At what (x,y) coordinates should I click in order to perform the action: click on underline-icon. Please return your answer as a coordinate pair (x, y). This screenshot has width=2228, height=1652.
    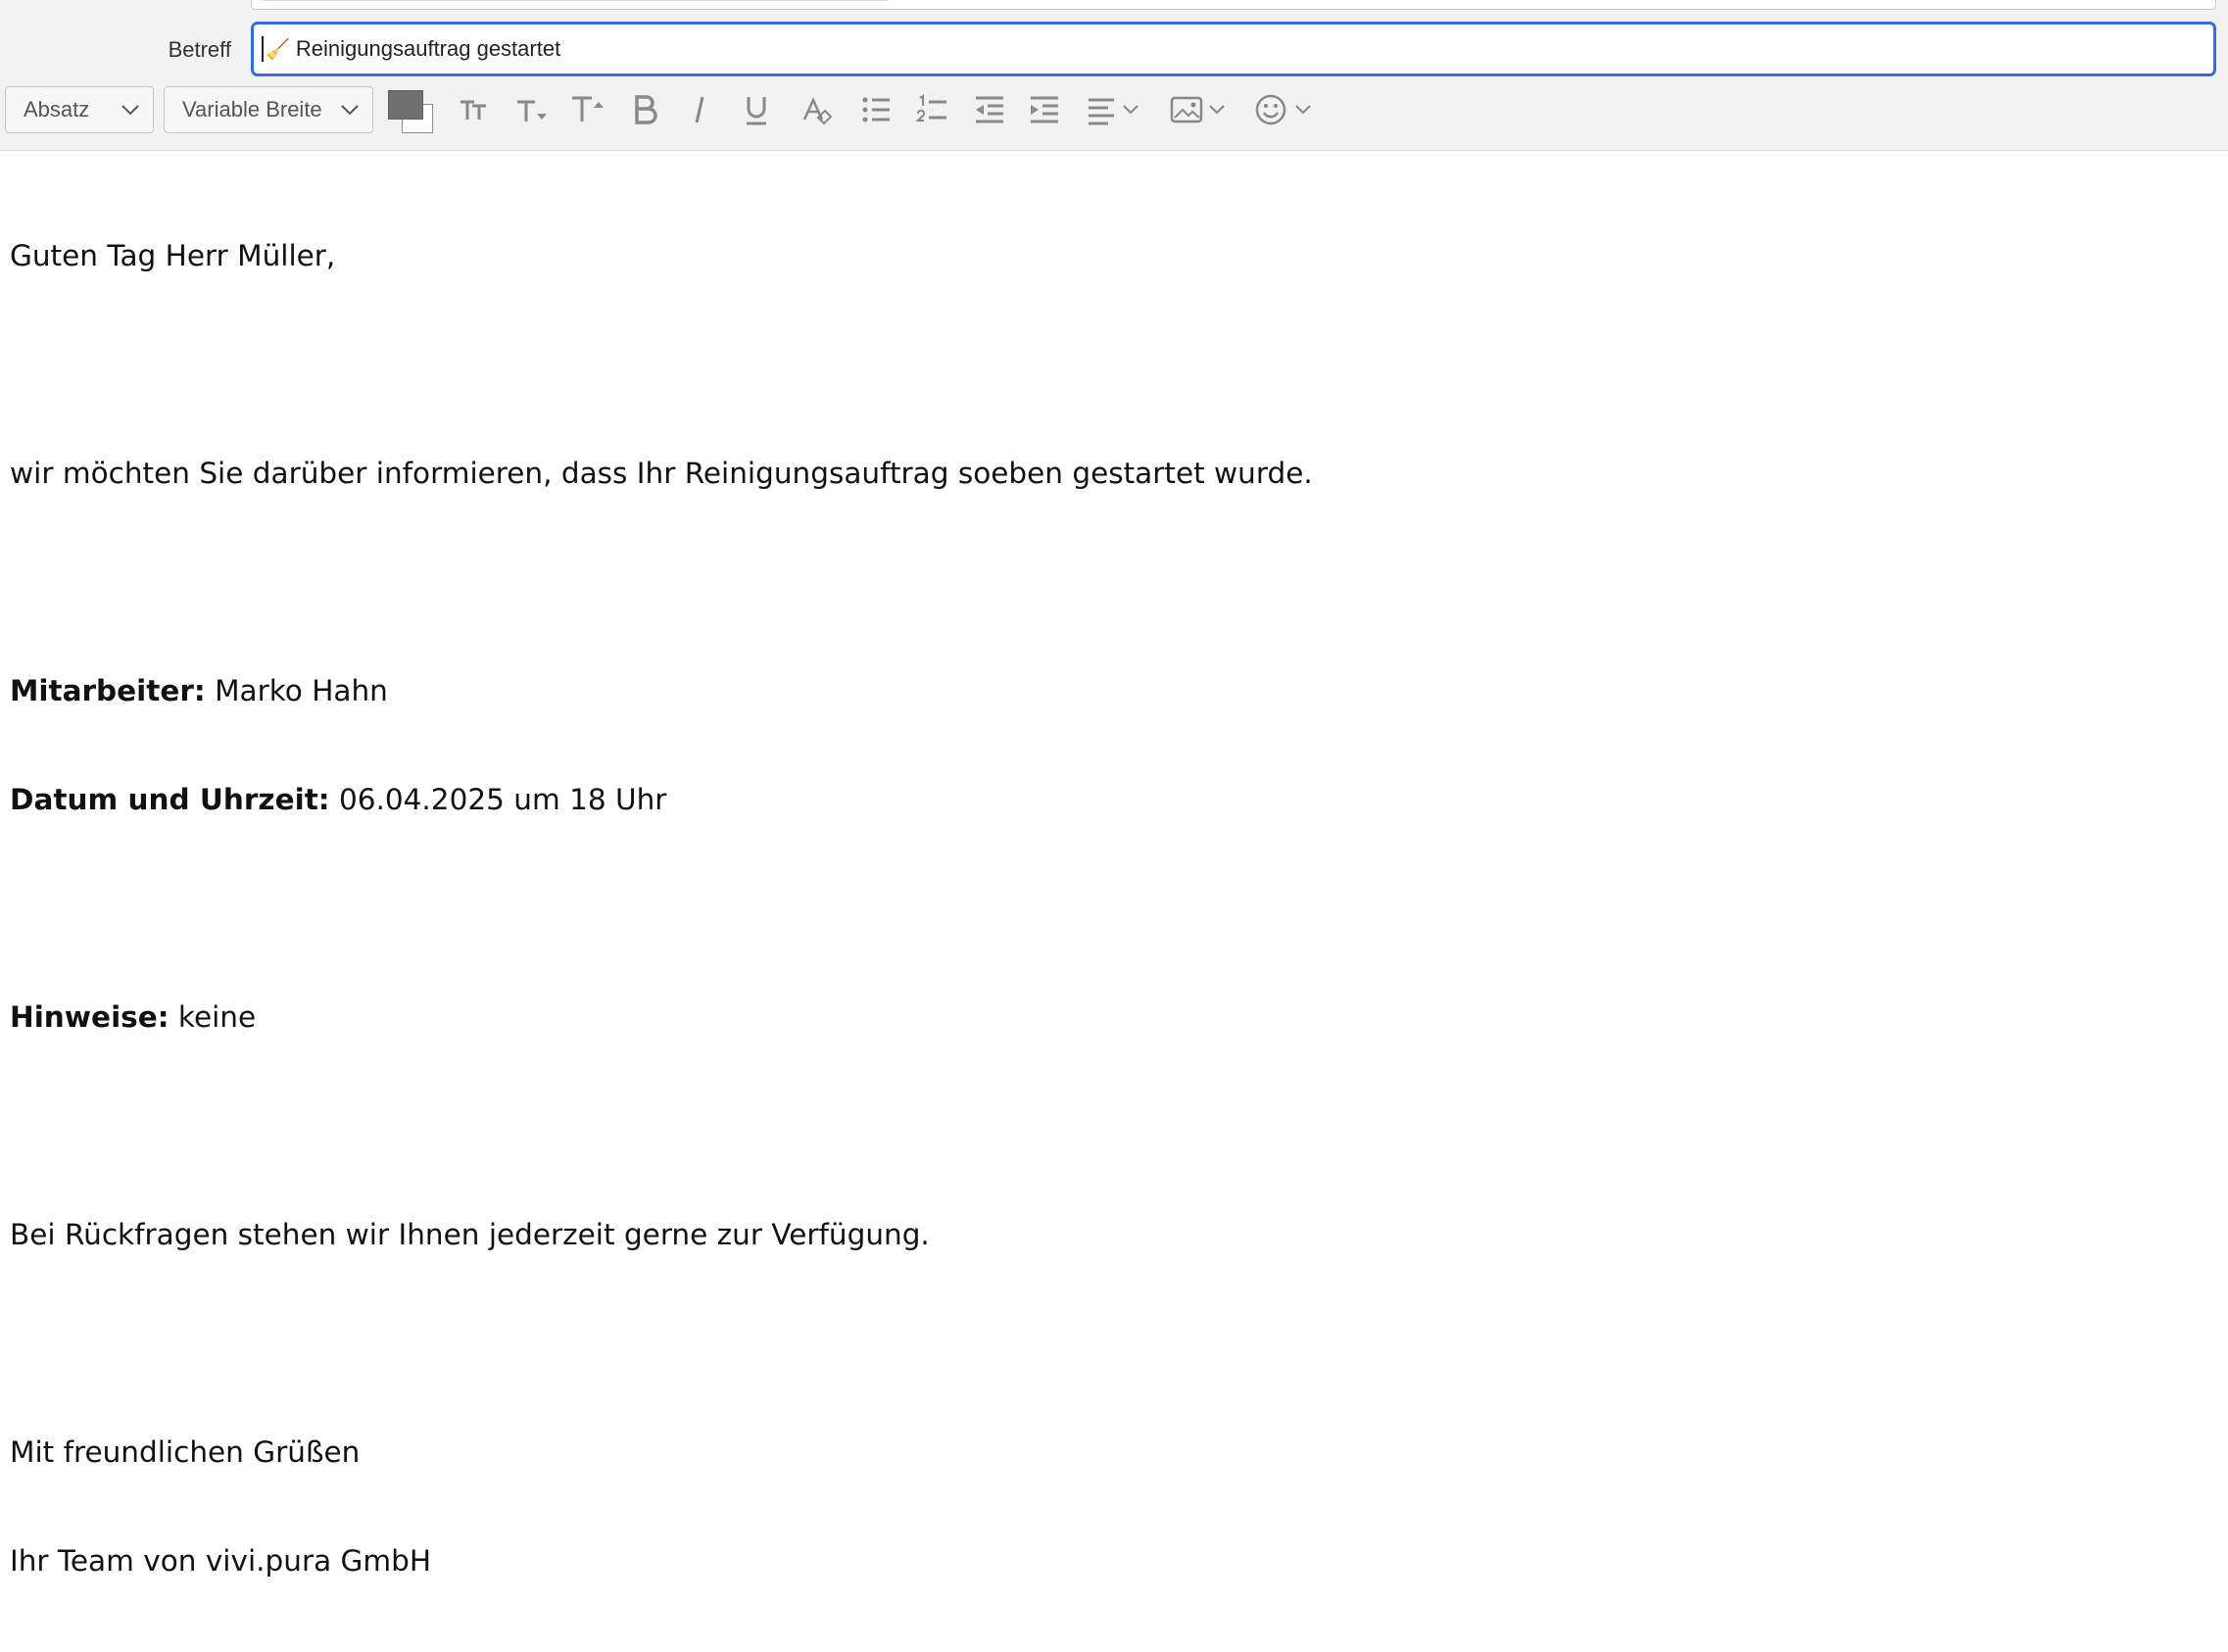
    Looking at the image, I should click on (756, 111).